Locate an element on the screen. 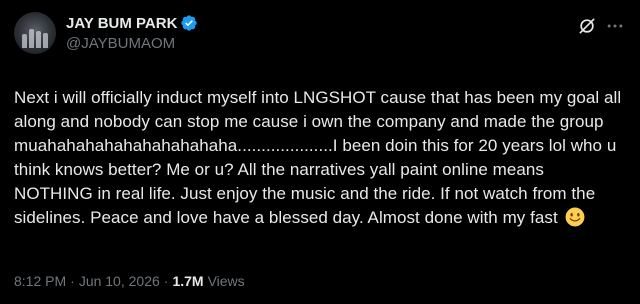 Image resolution: width=640 pixels, height=304 pixels. handle: @JAYBUMAOM is located at coordinates (132, 43).